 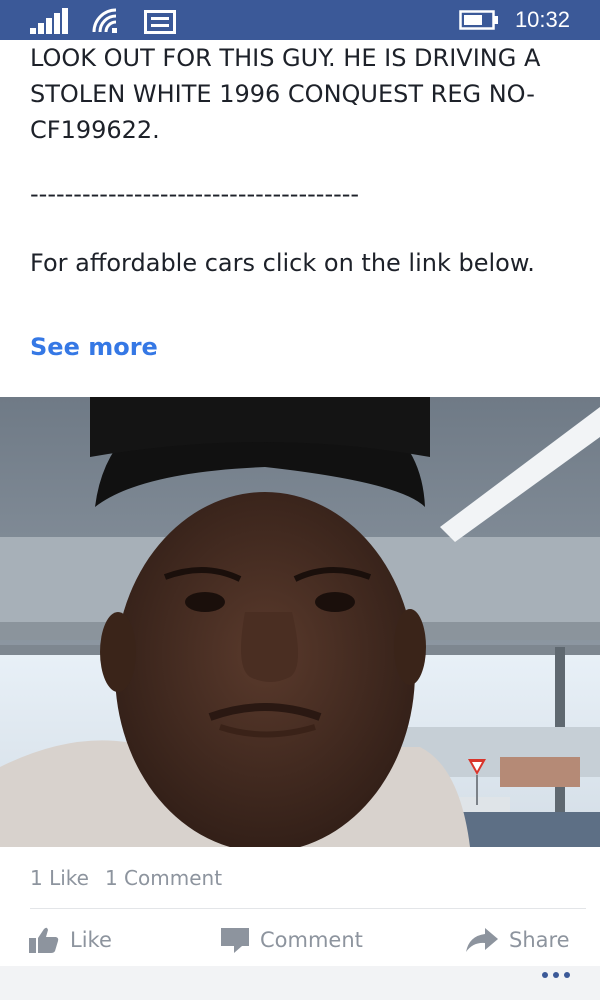 I want to click on comment-label: Comment, so click(x=311, y=940).